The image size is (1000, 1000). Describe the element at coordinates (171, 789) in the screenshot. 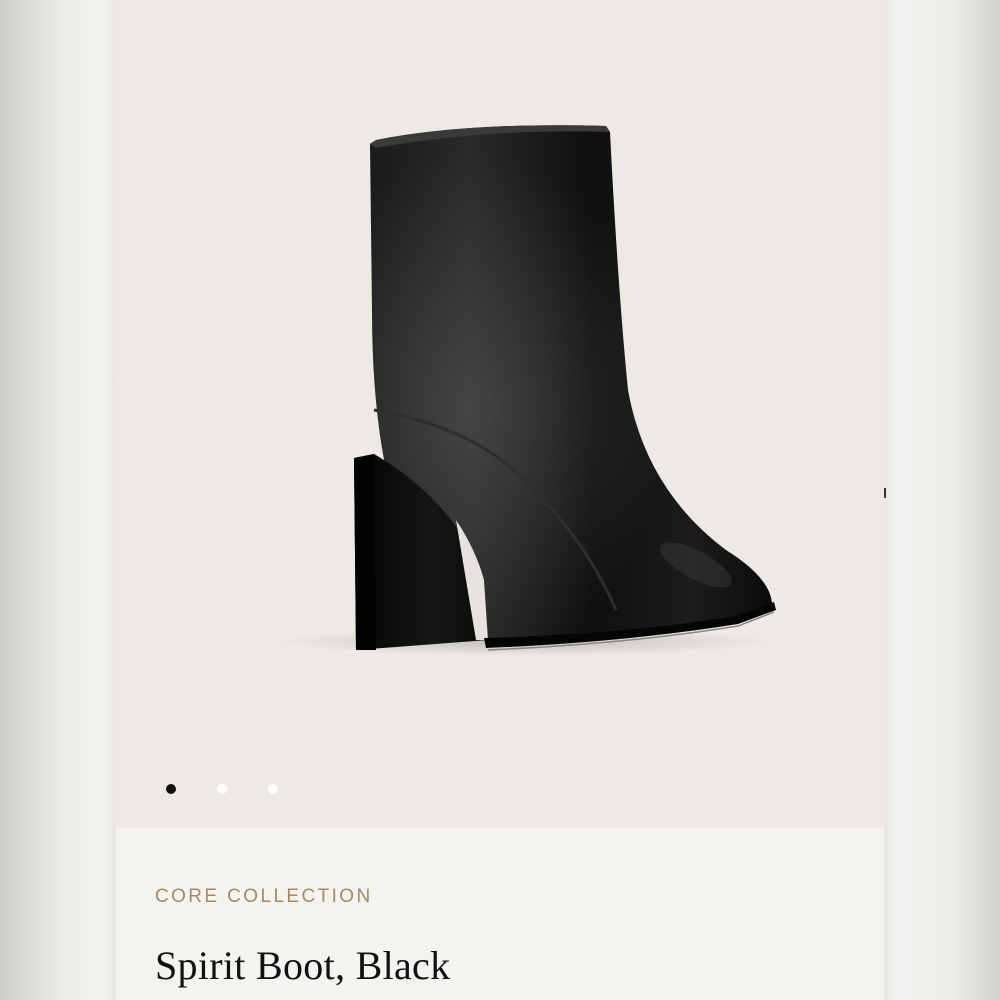

I see `gallery-dot-1-active` at that location.